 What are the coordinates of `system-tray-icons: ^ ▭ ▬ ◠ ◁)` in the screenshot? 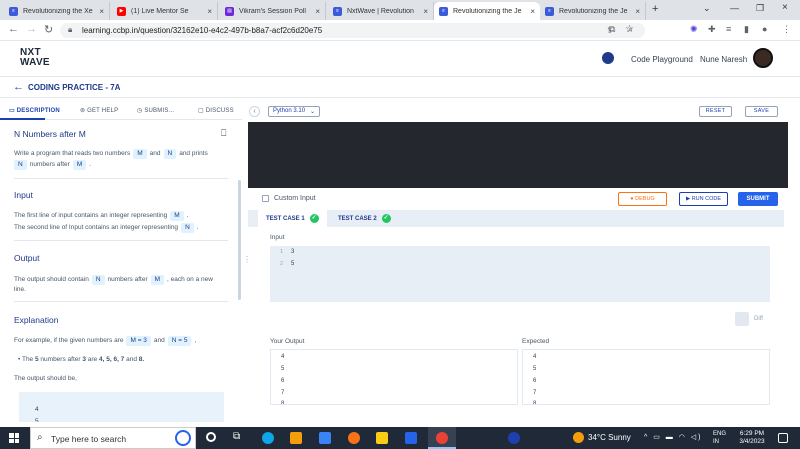 It's located at (673, 437).